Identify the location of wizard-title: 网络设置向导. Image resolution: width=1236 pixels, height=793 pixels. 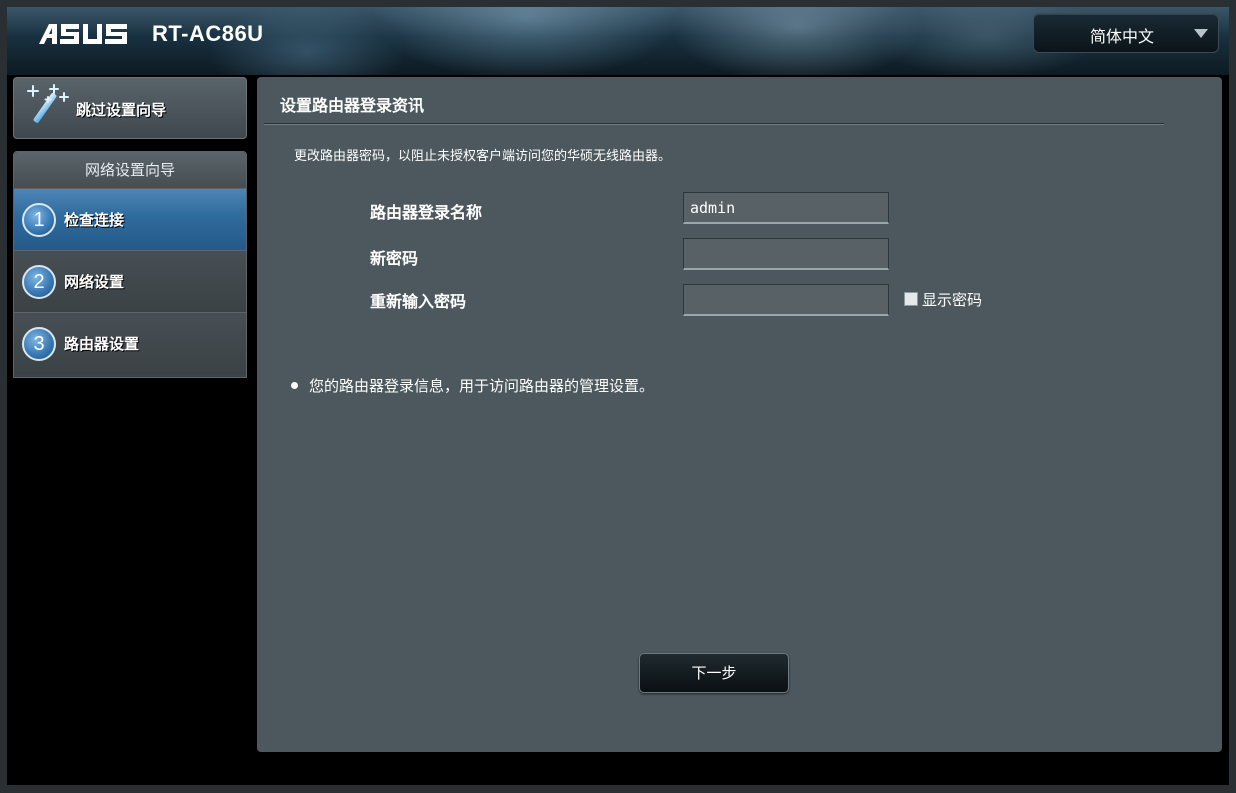
(130, 170).